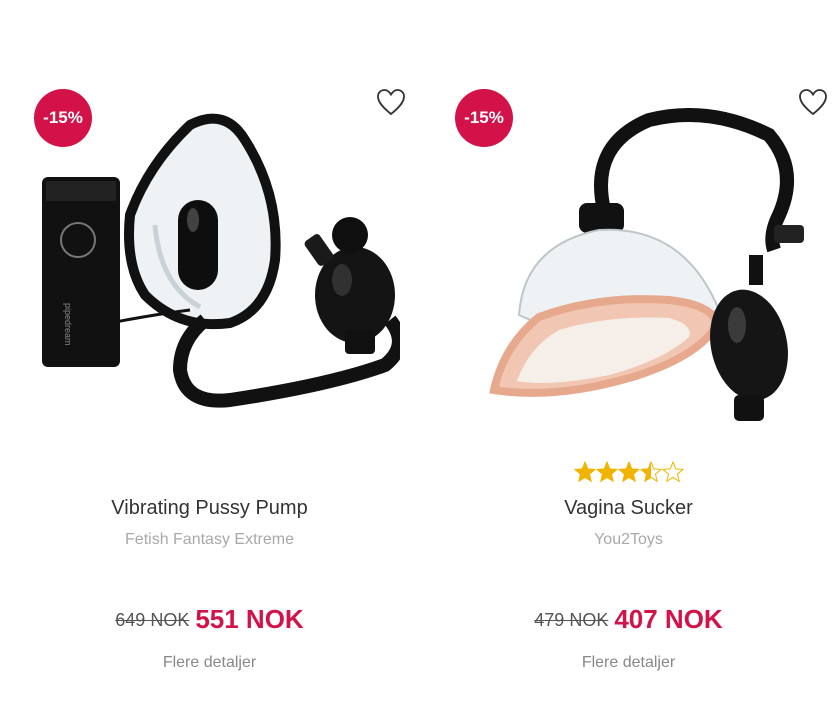 The image size is (838, 715). What do you see at coordinates (152, 620) in the screenshot?
I see `old-price: 649 NOK` at bounding box center [152, 620].